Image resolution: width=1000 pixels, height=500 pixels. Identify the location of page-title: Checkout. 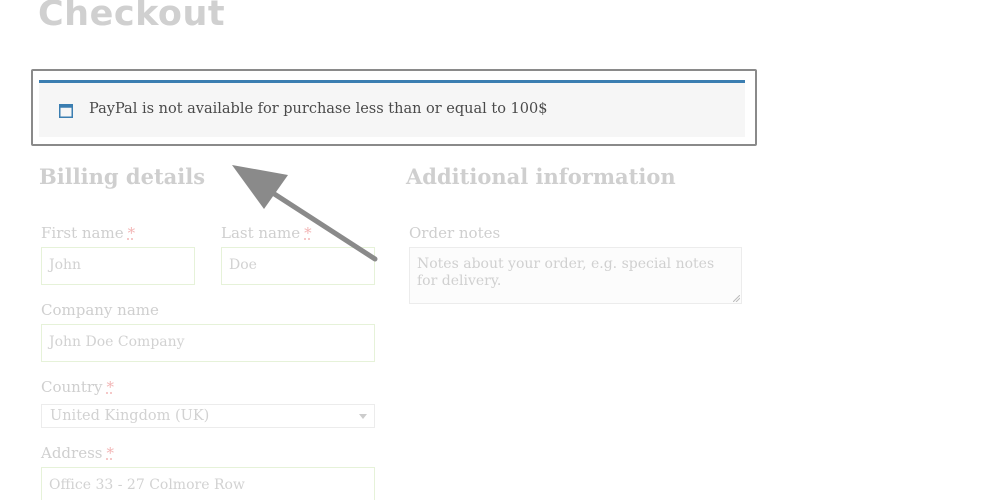
(132, 17).